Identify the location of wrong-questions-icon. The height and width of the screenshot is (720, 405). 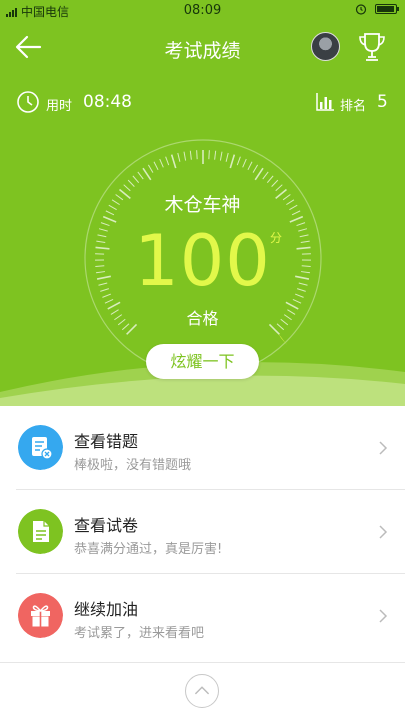
(40, 447).